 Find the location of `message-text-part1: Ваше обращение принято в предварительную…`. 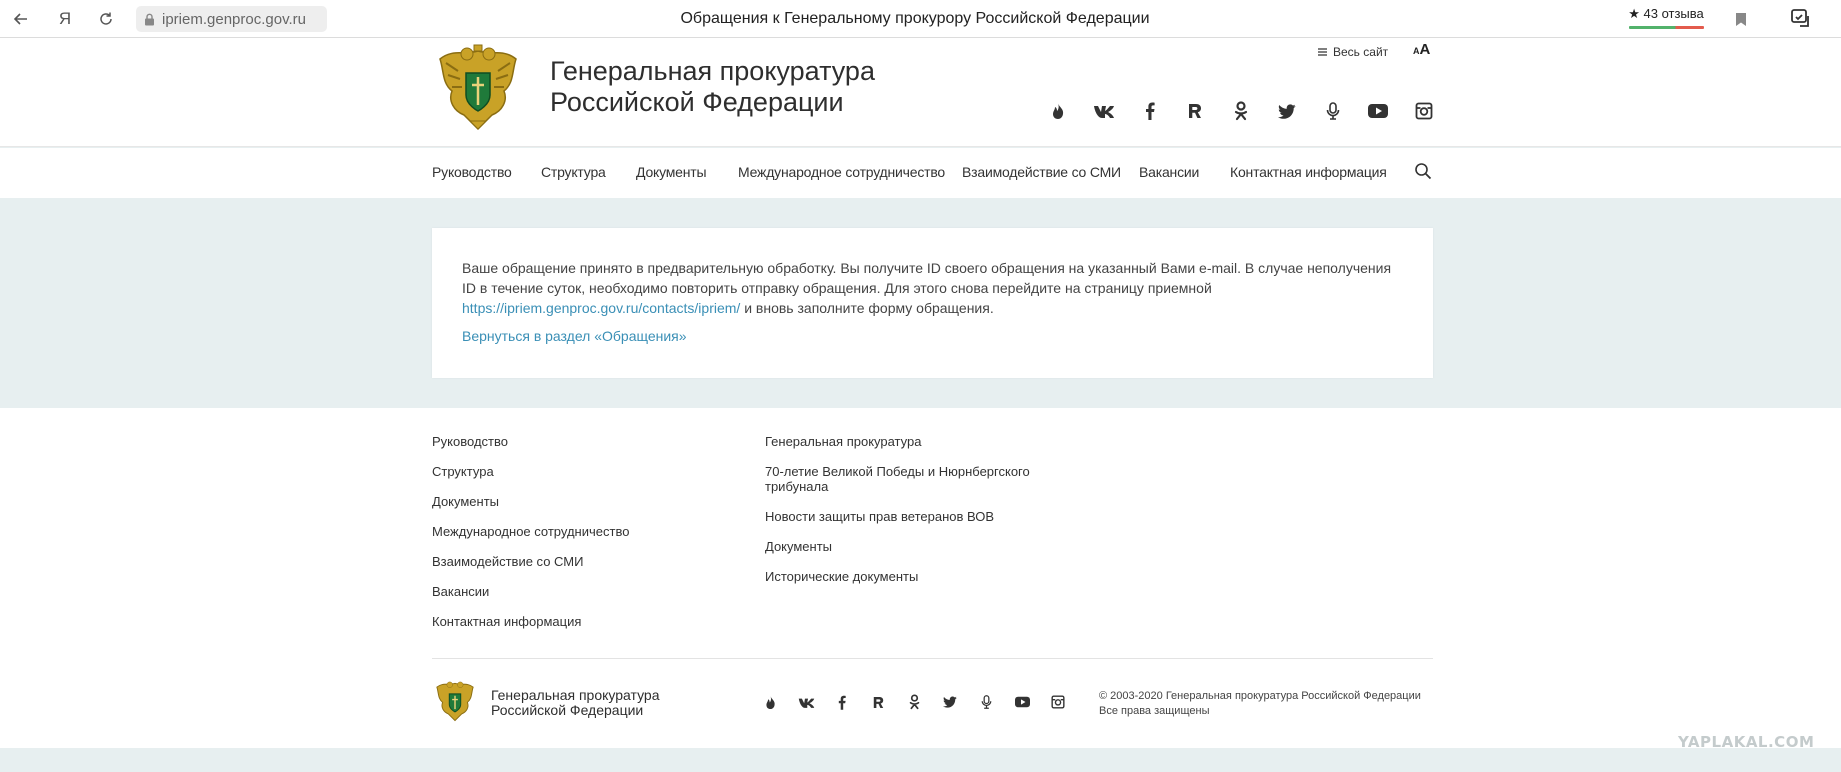

message-text-part1: Ваше обращение принято в предварительную… is located at coordinates (927, 278).